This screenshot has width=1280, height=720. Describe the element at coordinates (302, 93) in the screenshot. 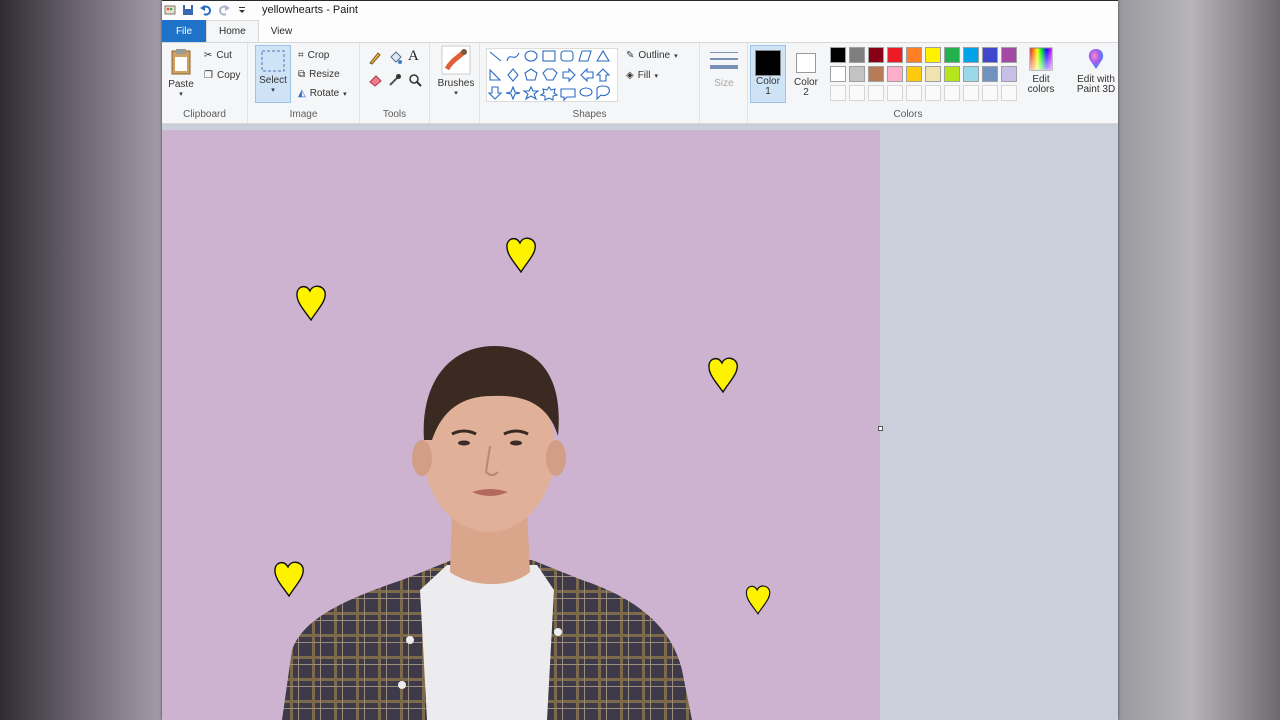

I see `rotate-icon: ◭` at that location.